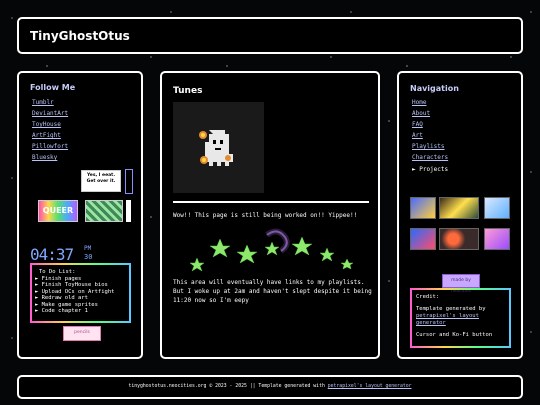 Image resolution: width=540 pixels, height=405 pixels. Describe the element at coordinates (44, 157) in the screenshot. I see `social-link-bluesky: Bluesky` at that location.